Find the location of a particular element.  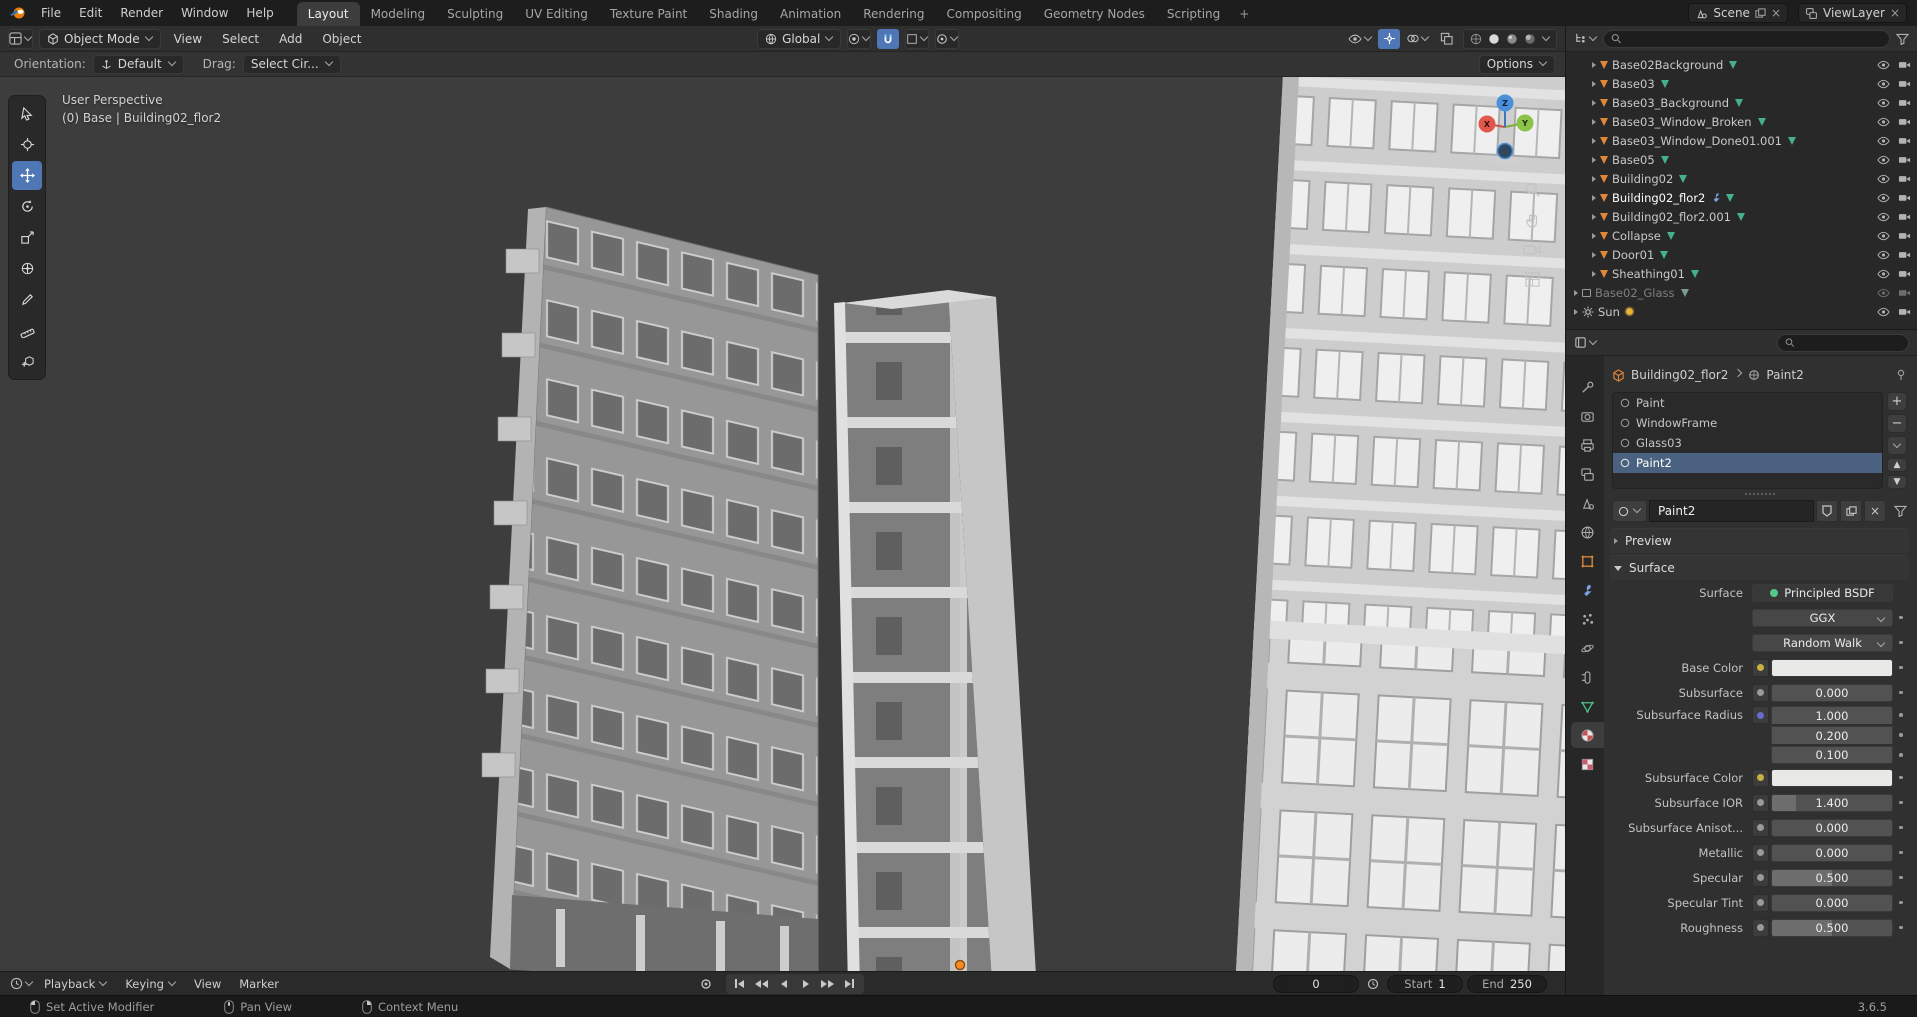

orientation-dropdown: Default is located at coordinates (138, 64).